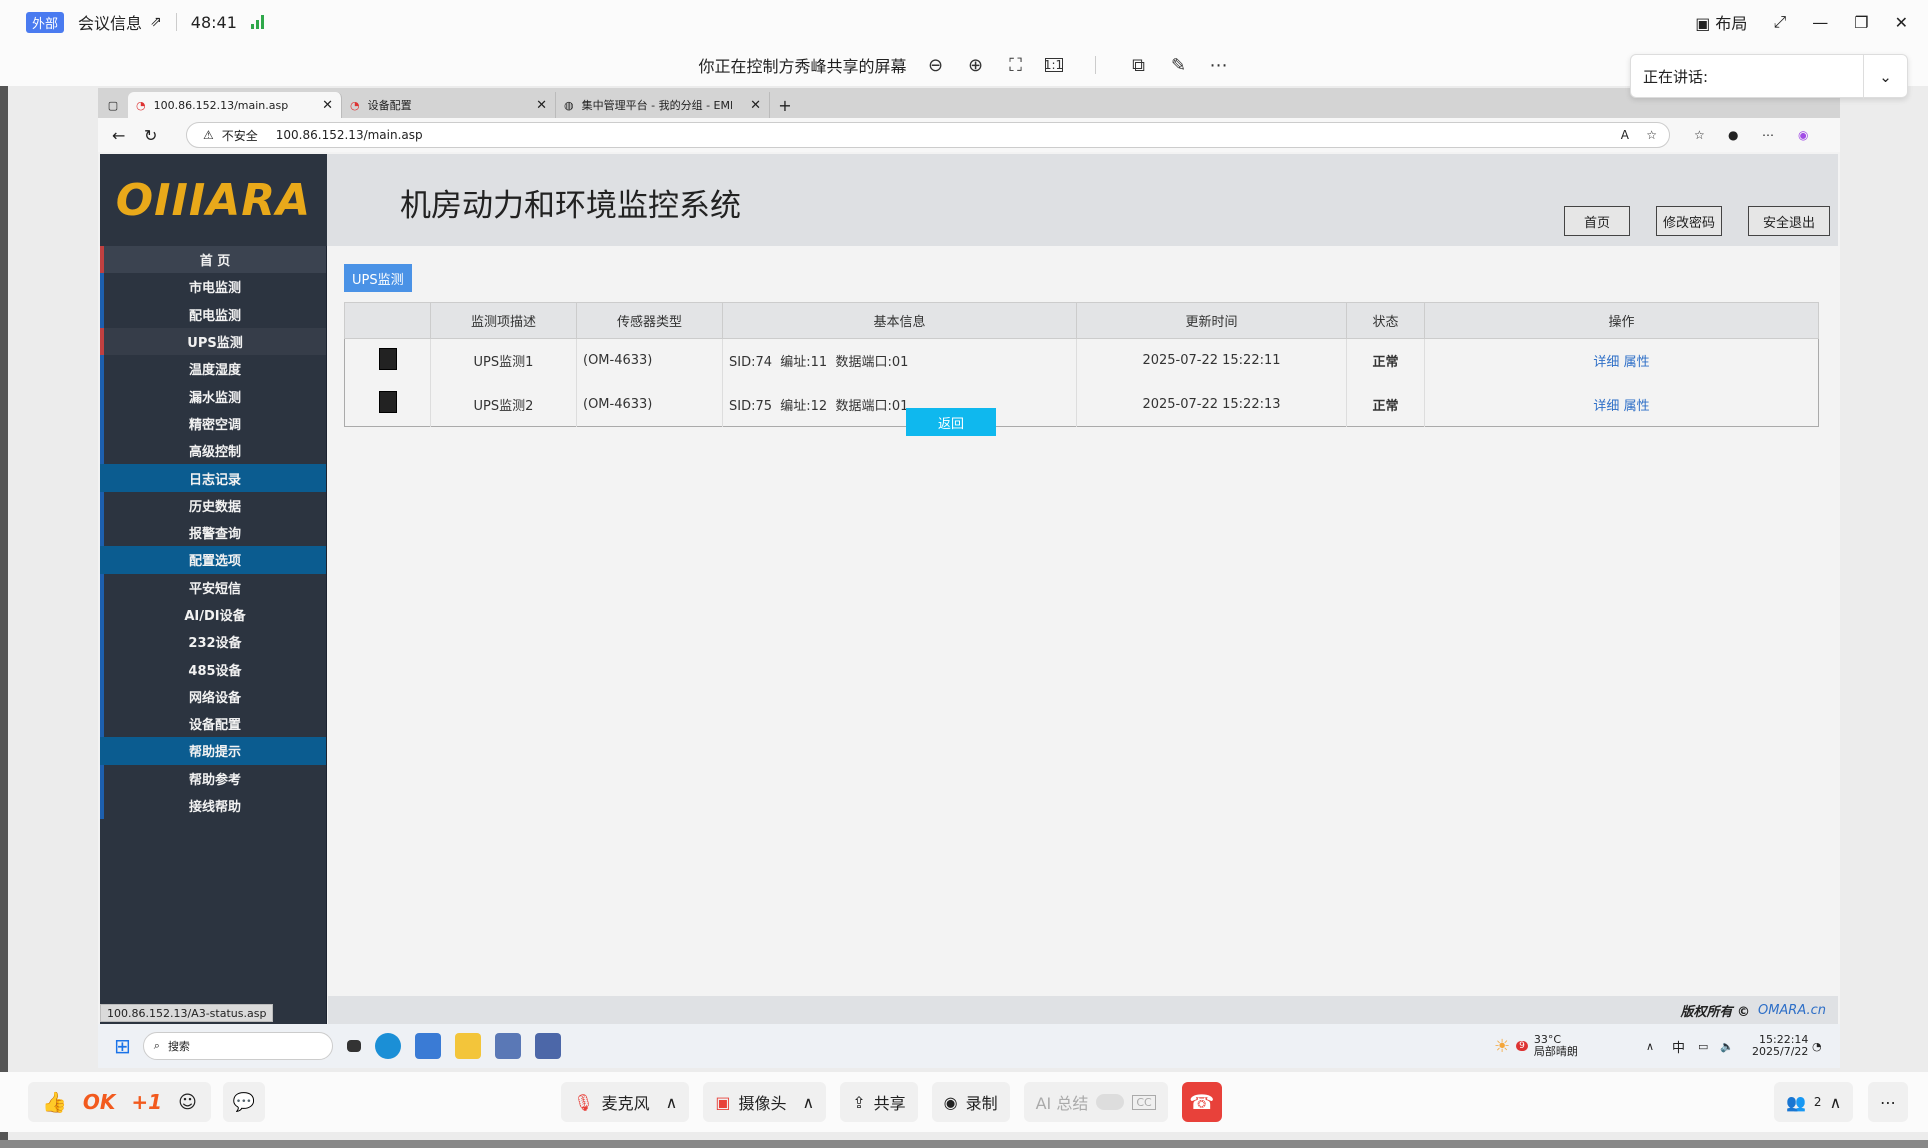  Describe the element at coordinates (213, 505) in the screenshot. I see `sidebar-item-9: 历史数据` at that location.